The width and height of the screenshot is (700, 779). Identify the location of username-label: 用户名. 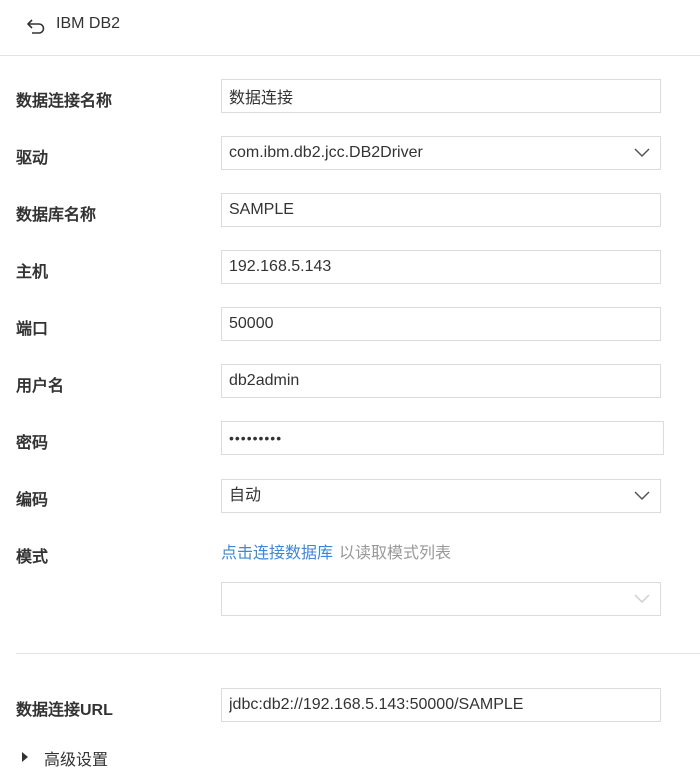
(40, 386).